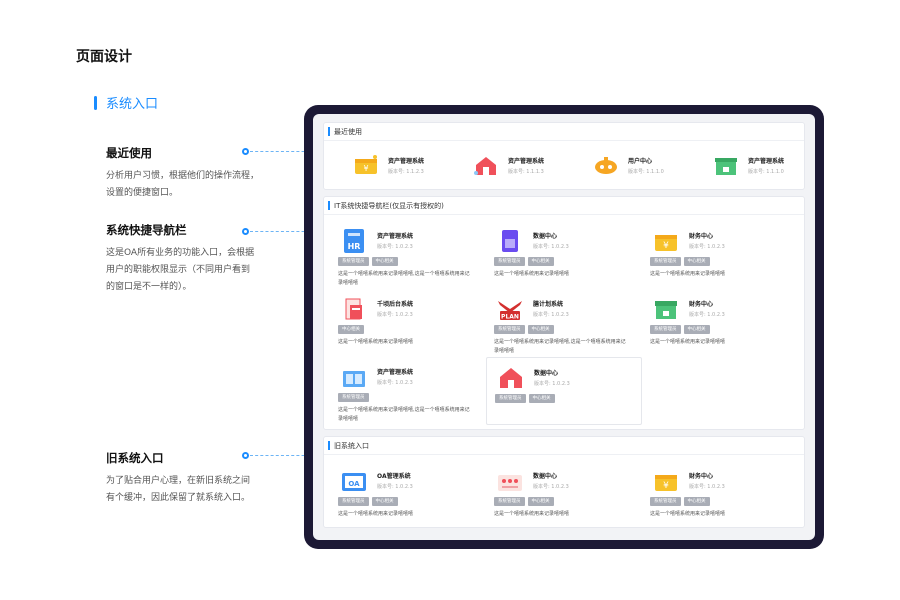  What do you see at coordinates (384, 165) in the screenshot?
I see `recent-item: ¥ 资产管理系统 版本号: 1.1.2.3` at bounding box center [384, 165].